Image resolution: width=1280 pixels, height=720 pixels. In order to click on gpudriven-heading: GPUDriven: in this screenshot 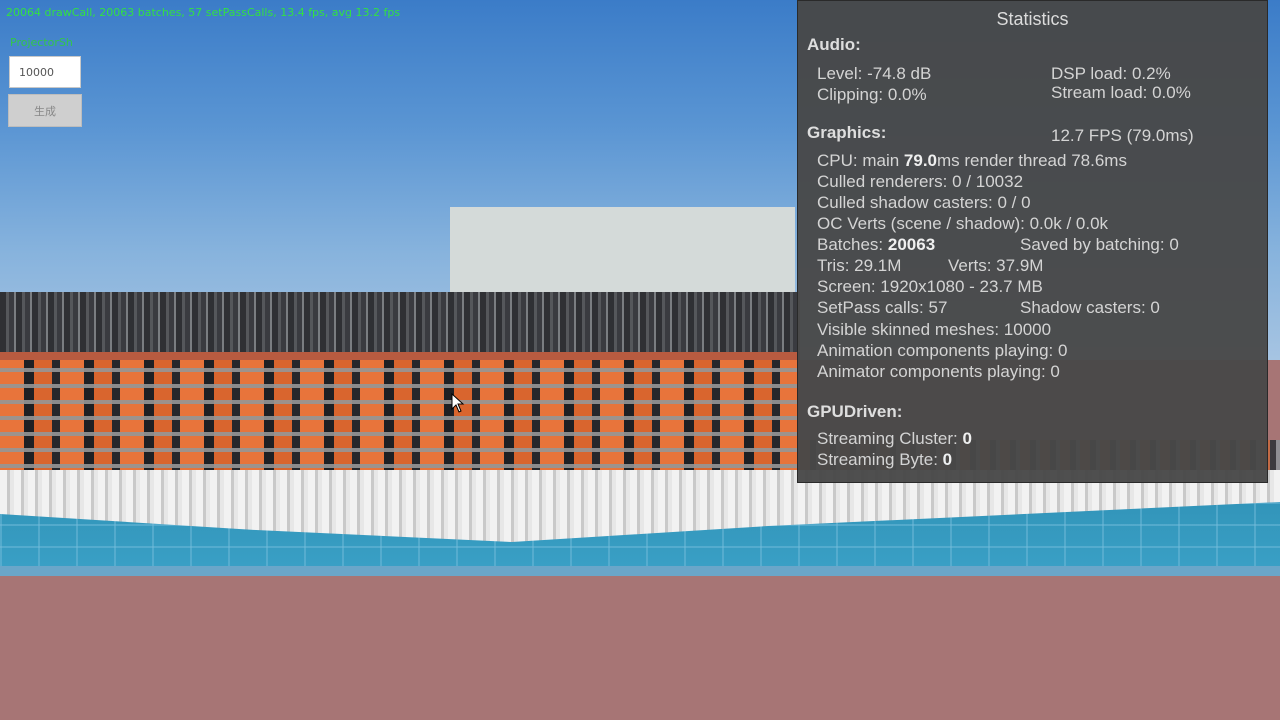, I will do `click(855, 411)`.